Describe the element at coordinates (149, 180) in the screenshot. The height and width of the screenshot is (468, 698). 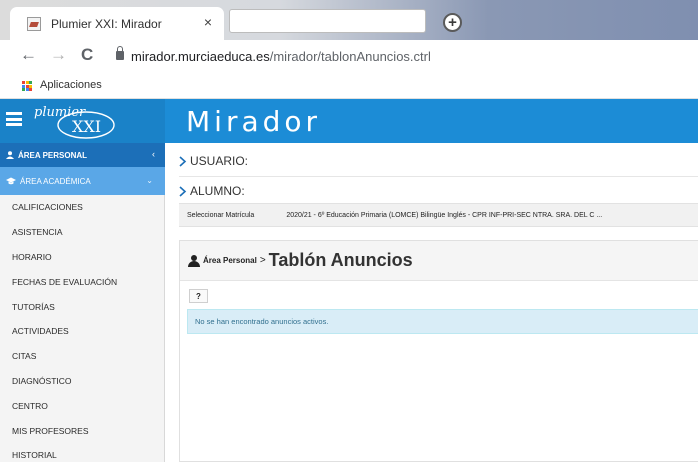
I see `chevron-down-icon: ⌄` at that location.